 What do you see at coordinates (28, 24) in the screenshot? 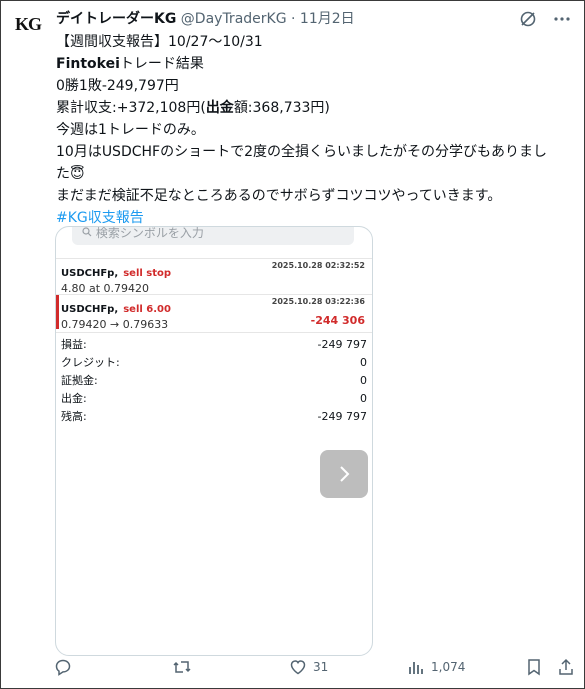
I see `avatar: KG` at bounding box center [28, 24].